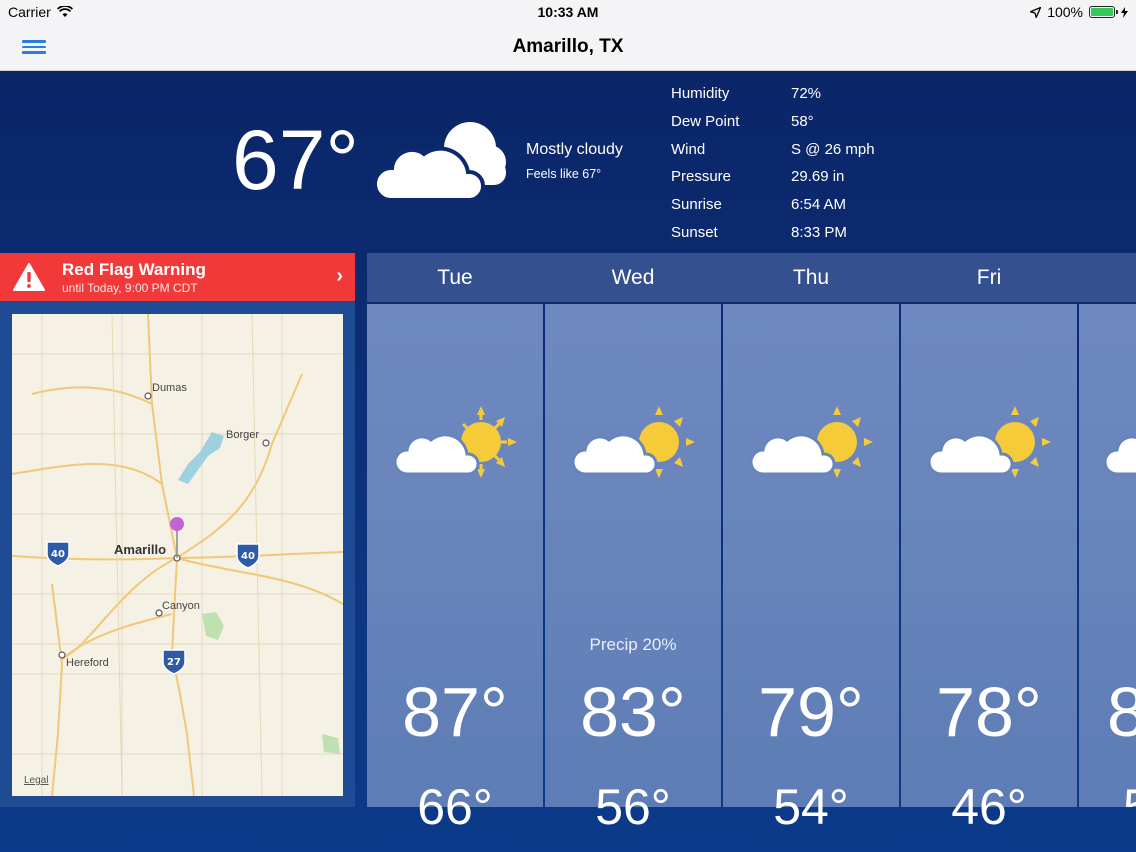  I want to click on forecast-day-body: 87° 66°, so click(455, 568).